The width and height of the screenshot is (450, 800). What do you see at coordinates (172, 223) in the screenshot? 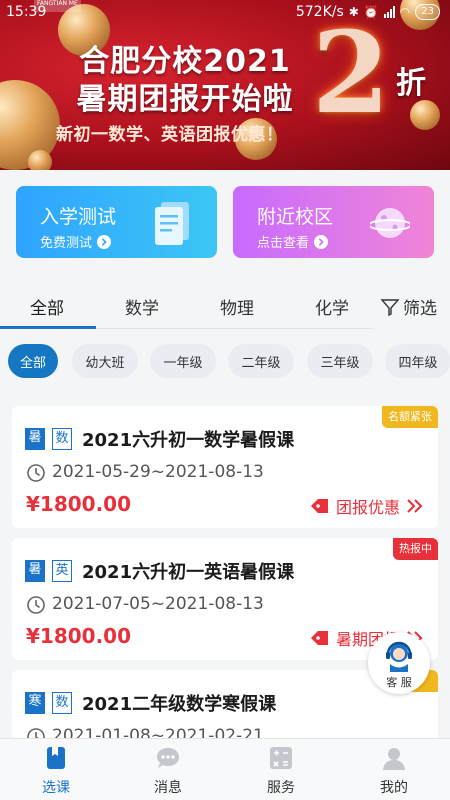
I see `document-icon` at bounding box center [172, 223].